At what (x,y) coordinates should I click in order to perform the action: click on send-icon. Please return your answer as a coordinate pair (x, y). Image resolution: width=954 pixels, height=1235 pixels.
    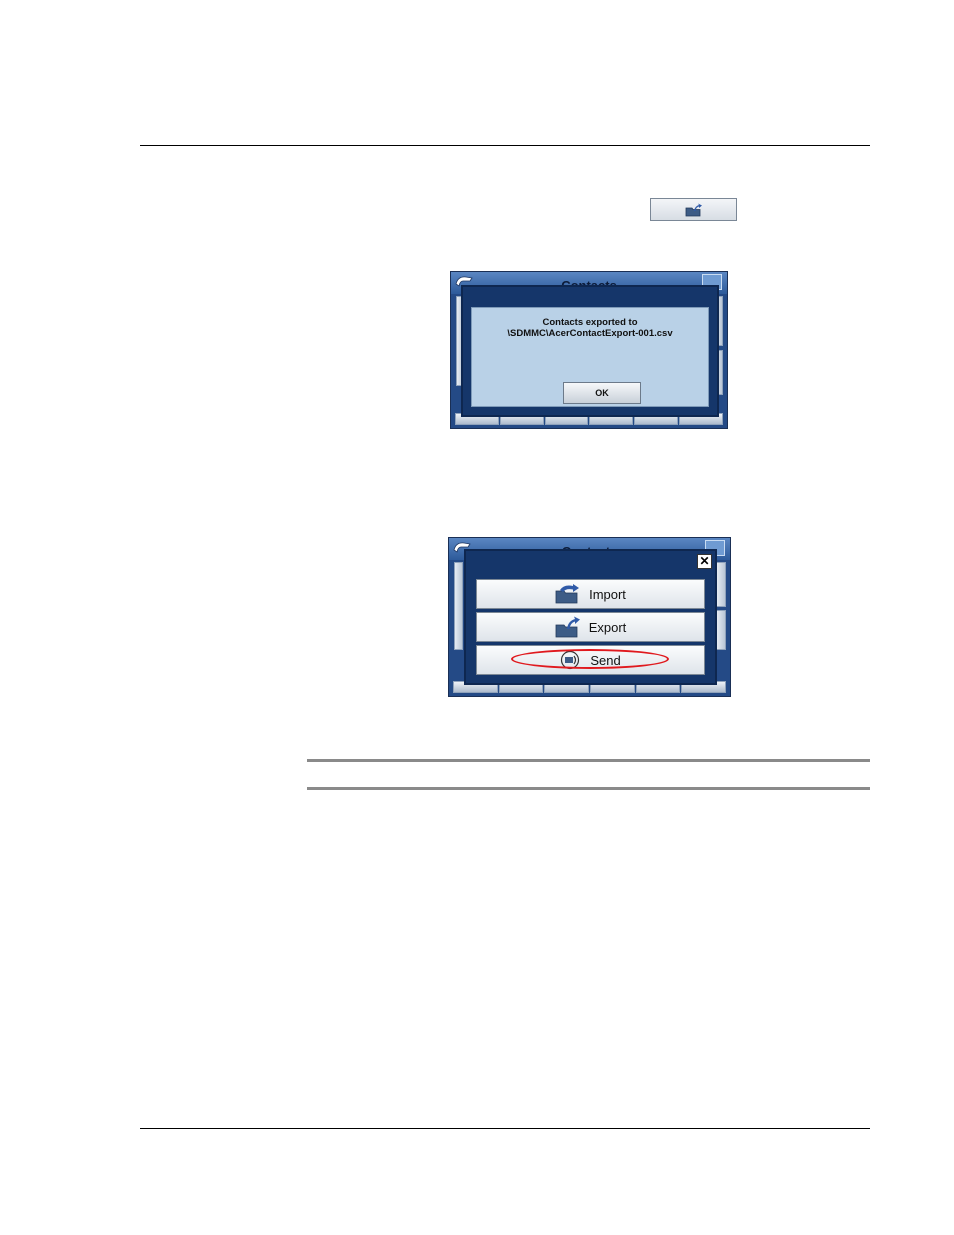
    Looking at the image, I should click on (570, 660).